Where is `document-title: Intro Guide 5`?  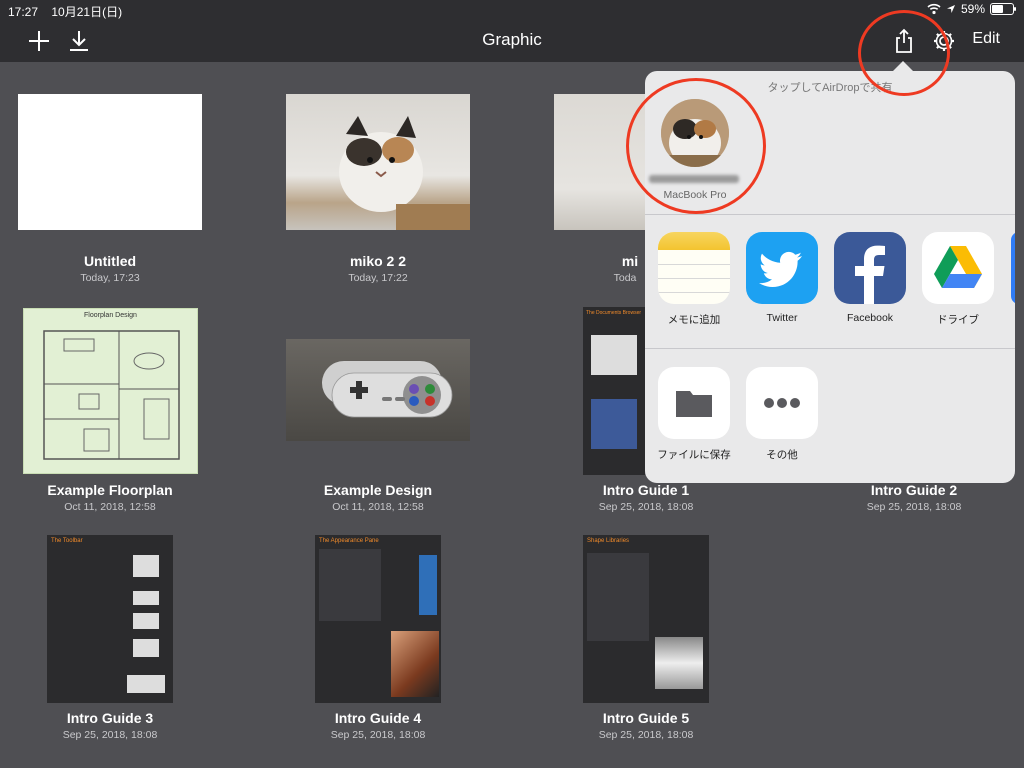 document-title: Intro Guide 5 is located at coordinates (646, 718).